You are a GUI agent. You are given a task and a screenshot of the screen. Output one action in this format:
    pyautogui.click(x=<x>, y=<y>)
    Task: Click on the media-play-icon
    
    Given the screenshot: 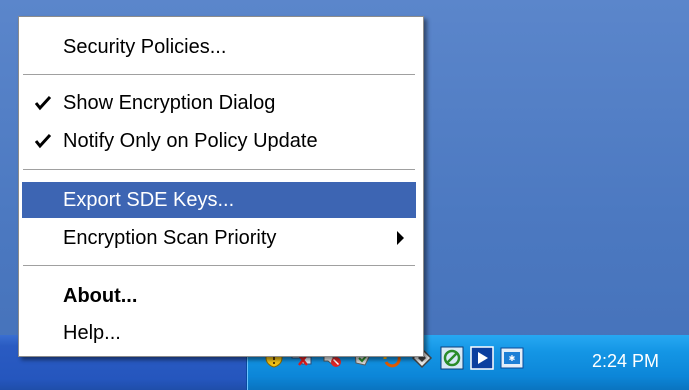 What is the action you would take?
    pyautogui.click(x=482, y=358)
    